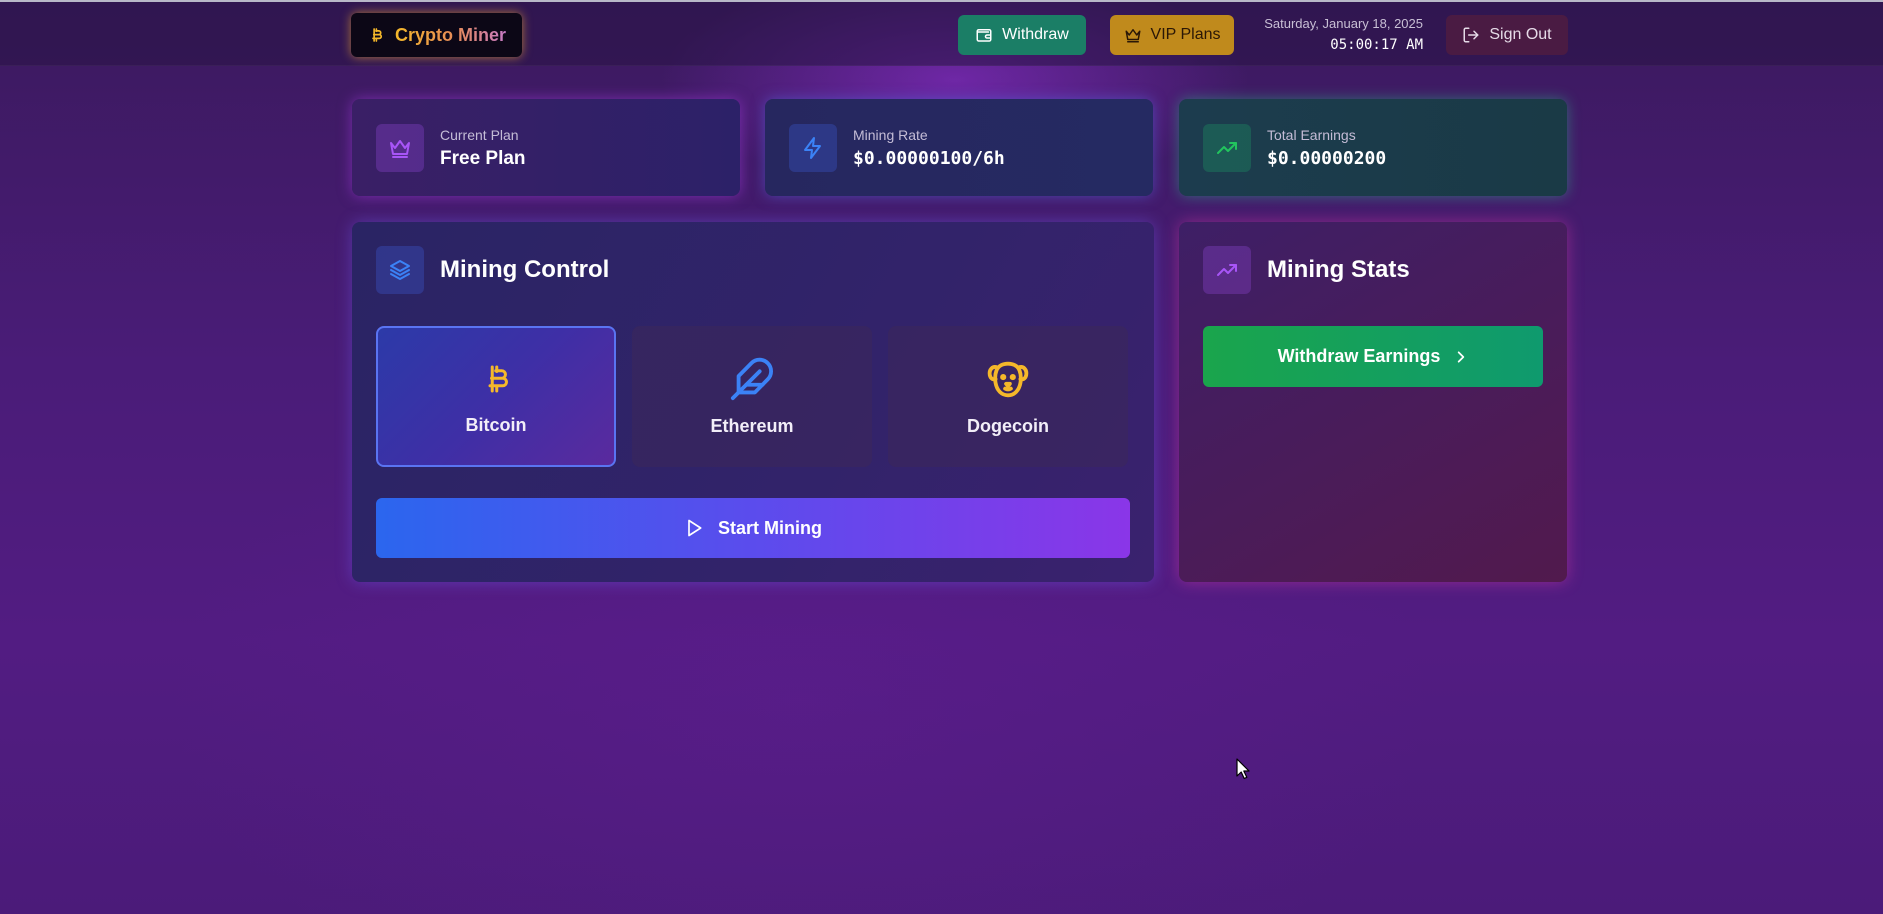 This screenshot has height=914, width=1883. I want to click on withdraw-button: Withdraw, so click(1022, 35).